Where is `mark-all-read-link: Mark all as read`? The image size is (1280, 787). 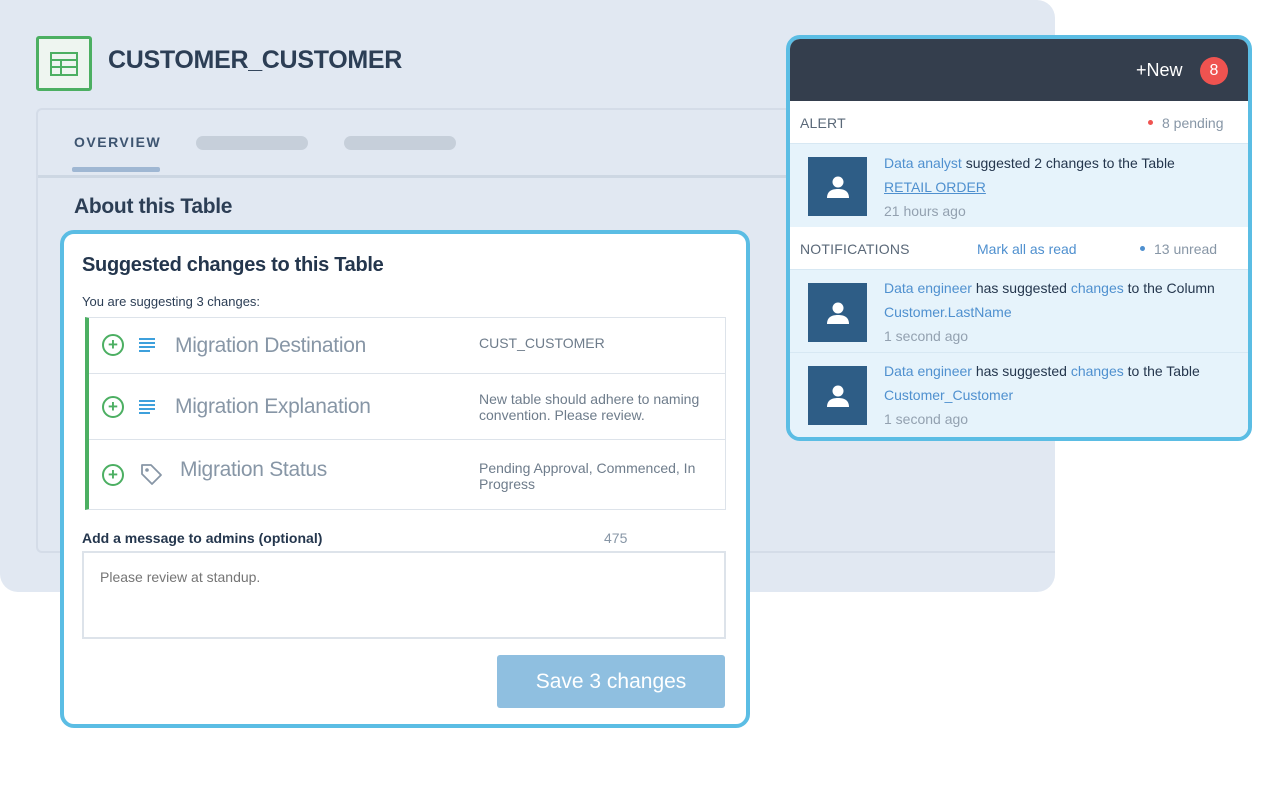 mark-all-read-link: Mark all as read is located at coordinates (1027, 249).